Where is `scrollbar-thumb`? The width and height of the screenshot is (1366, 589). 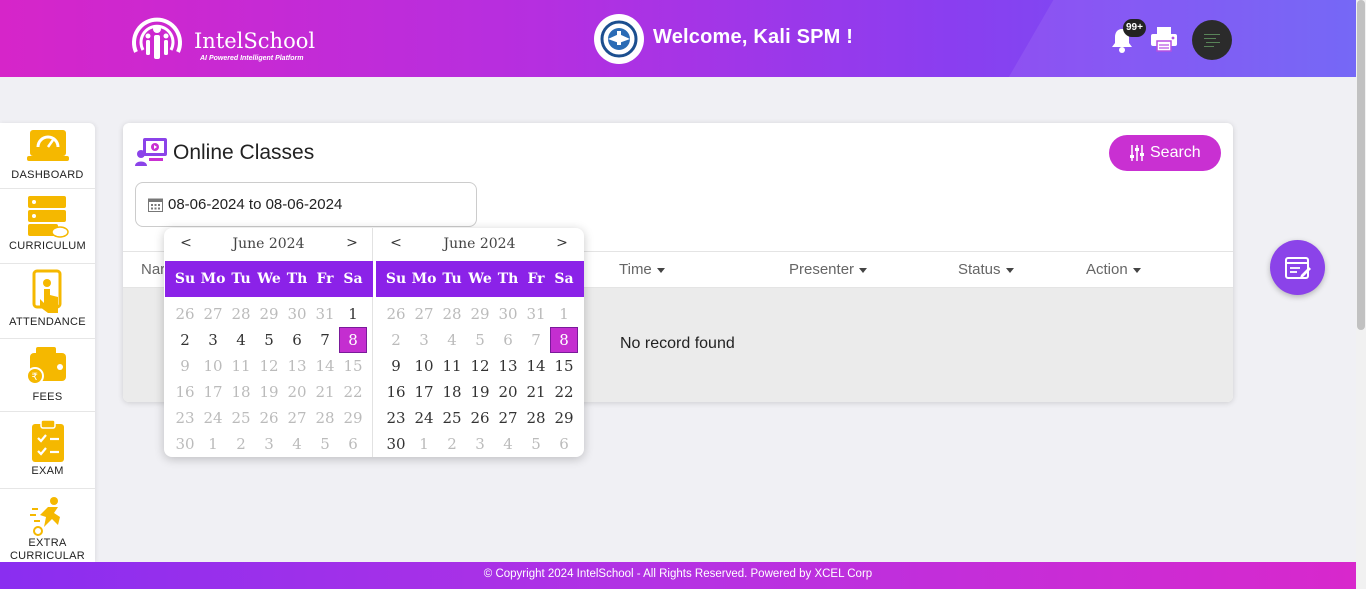
scrollbar-thumb is located at coordinates (1361, 165).